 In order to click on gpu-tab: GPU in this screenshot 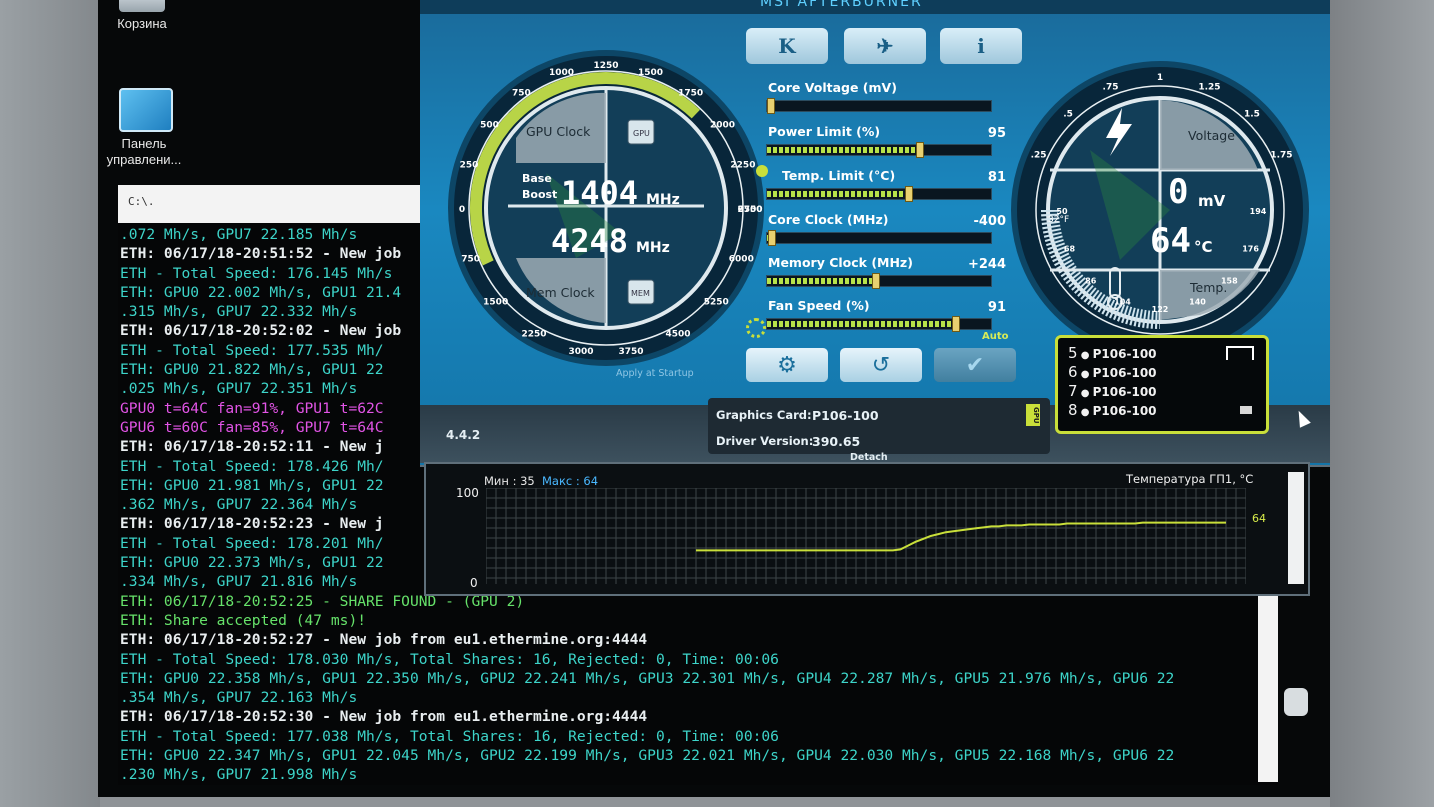, I will do `click(1033, 415)`.